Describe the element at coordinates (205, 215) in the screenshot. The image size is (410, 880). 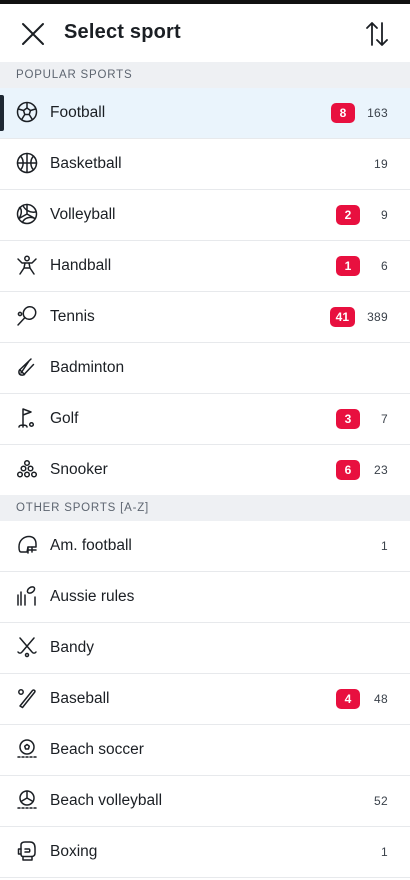
I see `sport-row-volleyball: Volleyball 2 9` at that location.